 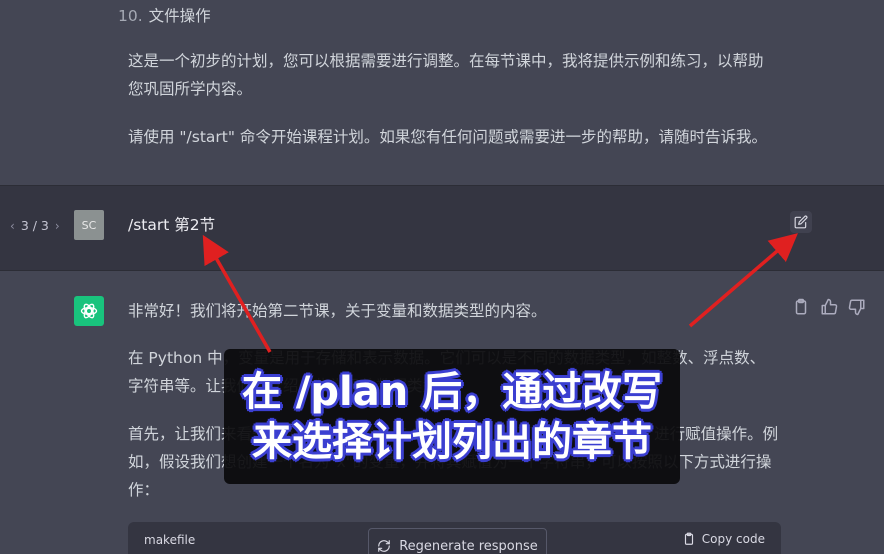 What do you see at coordinates (130, 16) in the screenshot?
I see `list-number: 10.` at bounding box center [130, 16].